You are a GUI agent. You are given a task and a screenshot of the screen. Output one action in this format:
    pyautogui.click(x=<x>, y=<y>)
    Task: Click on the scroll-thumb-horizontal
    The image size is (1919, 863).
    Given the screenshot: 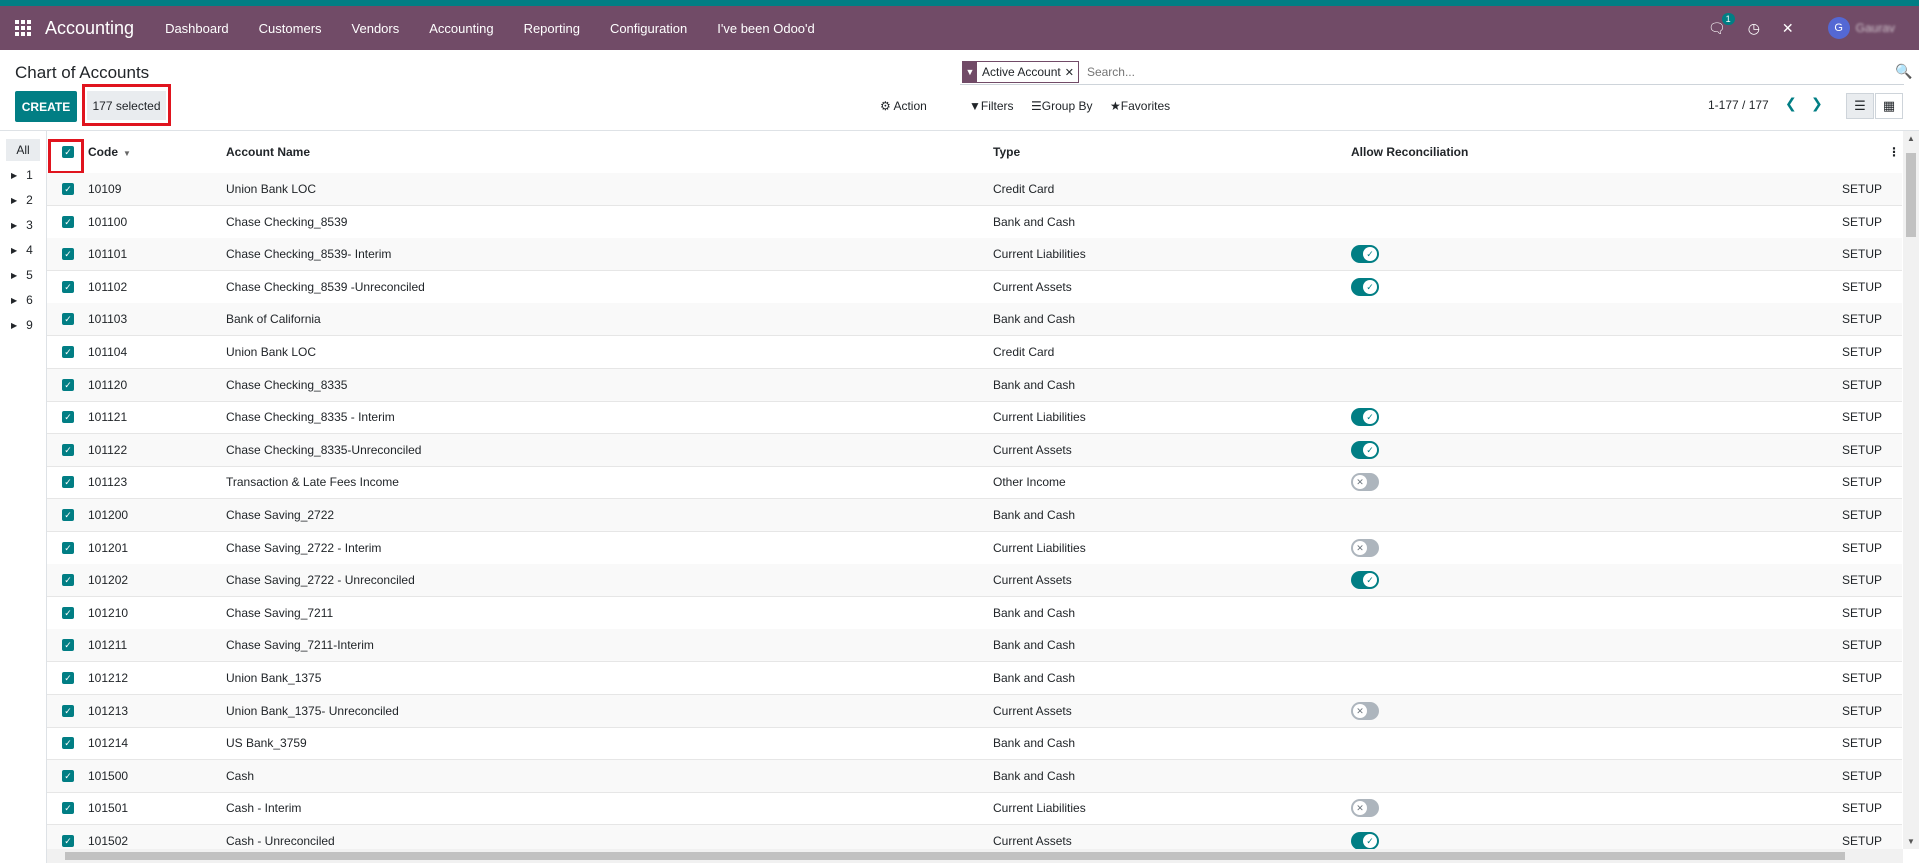 What is the action you would take?
    pyautogui.click(x=955, y=856)
    